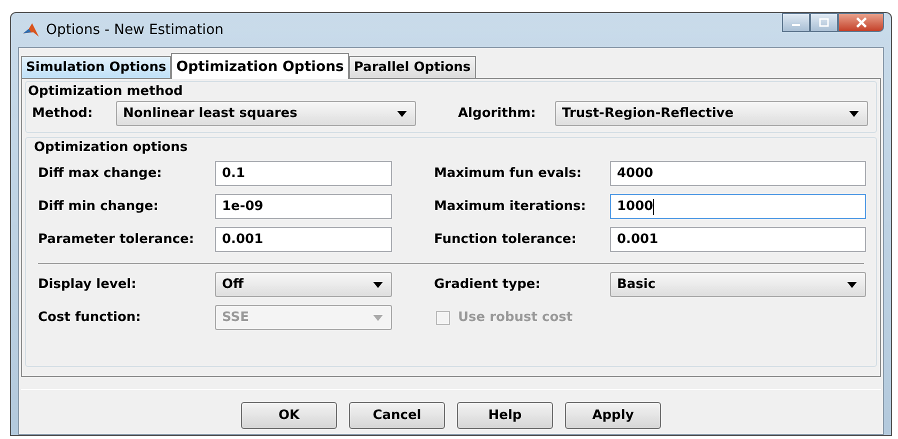 This screenshot has width=898, height=439. Describe the element at coordinates (303, 206) in the screenshot. I see `input-field: 1e-09` at that location.